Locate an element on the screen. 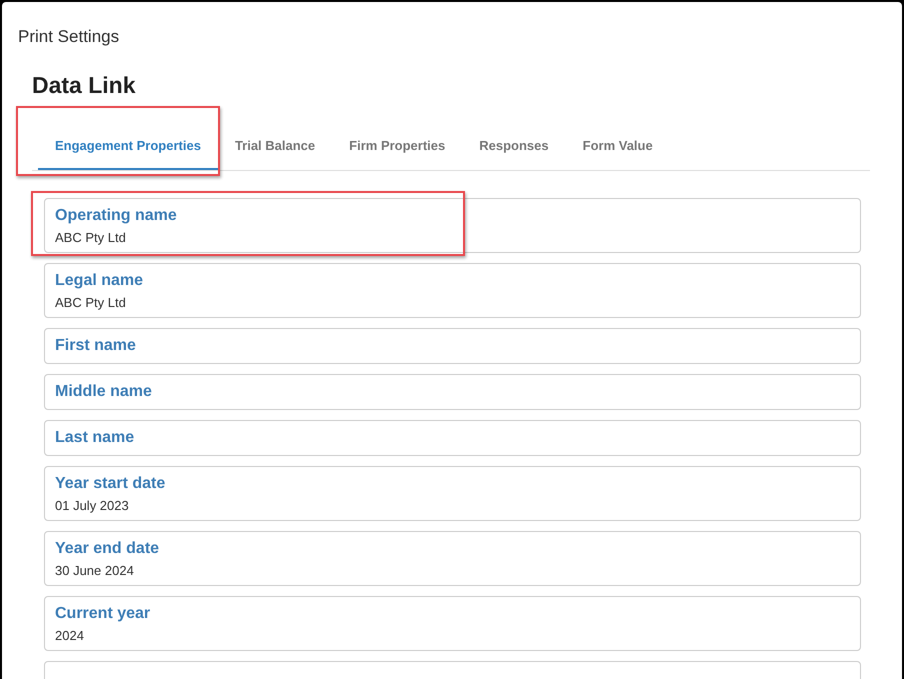 The height and width of the screenshot is (679, 904). field-label: First name is located at coordinates (96, 346).